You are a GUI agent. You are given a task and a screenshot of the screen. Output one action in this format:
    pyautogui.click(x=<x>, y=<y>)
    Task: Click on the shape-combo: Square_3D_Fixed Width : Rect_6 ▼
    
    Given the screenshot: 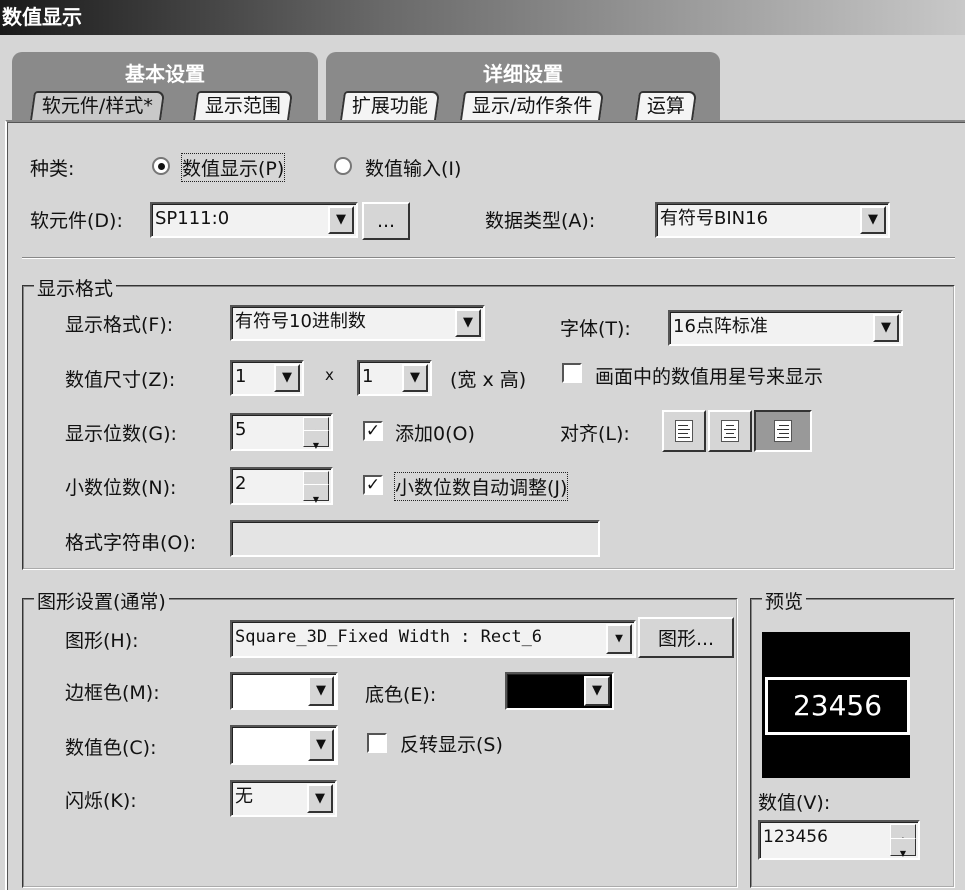 What is the action you would take?
    pyautogui.click(x=433, y=639)
    